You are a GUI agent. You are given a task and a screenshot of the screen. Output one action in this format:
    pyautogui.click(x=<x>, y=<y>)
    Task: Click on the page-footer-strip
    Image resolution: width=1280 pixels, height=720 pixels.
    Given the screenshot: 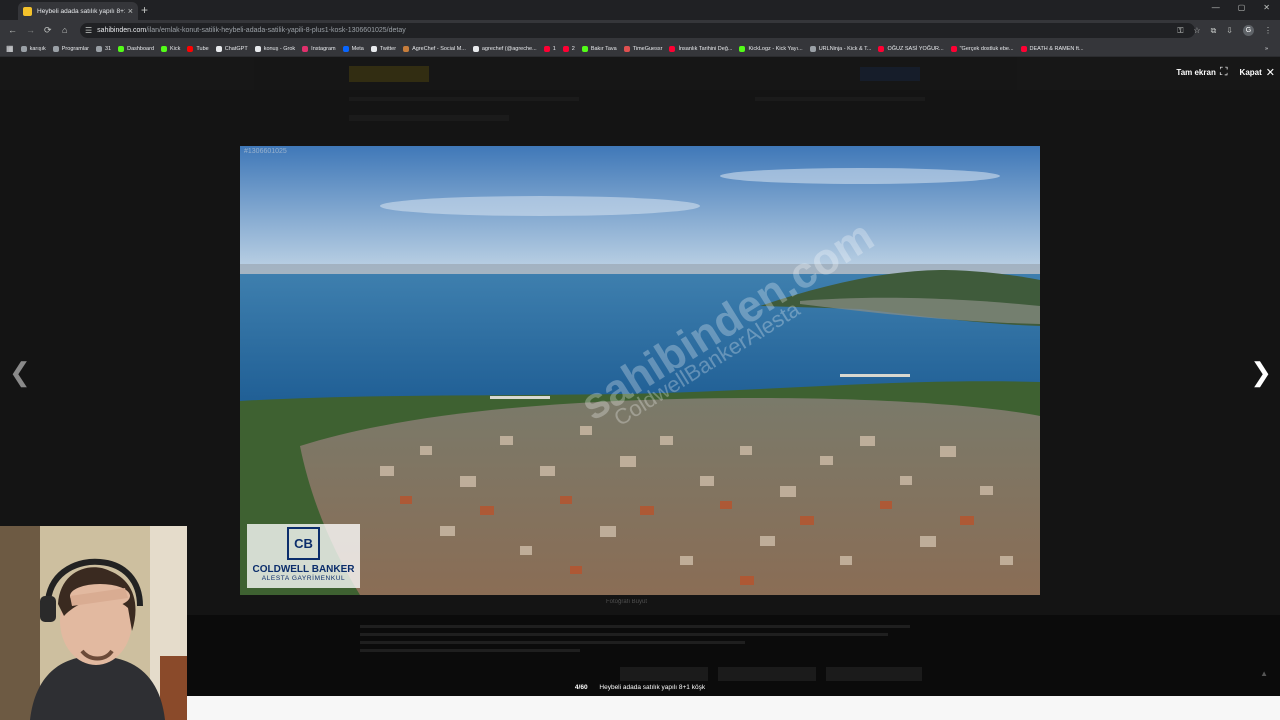 What is the action you would take?
    pyautogui.click(x=733, y=708)
    